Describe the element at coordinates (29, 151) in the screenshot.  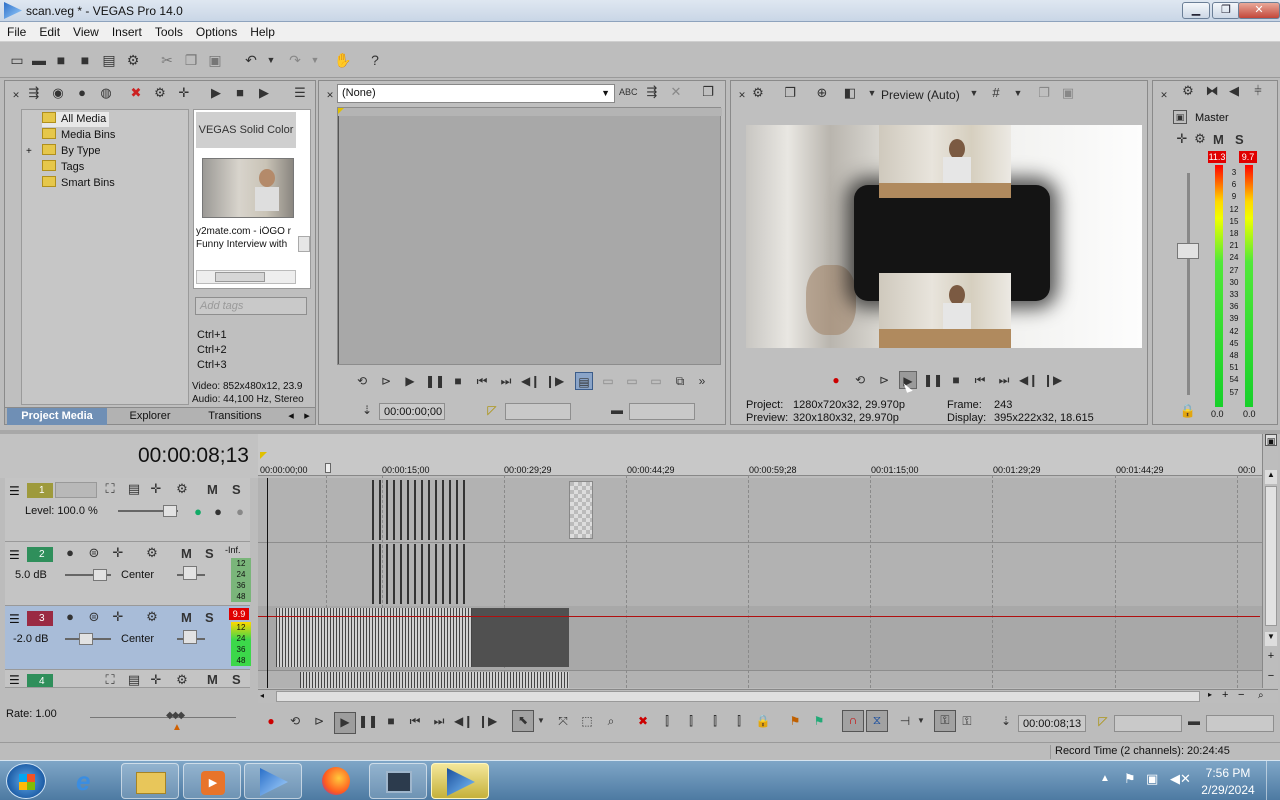
I see `tree-expander-by-type: +` at that location.